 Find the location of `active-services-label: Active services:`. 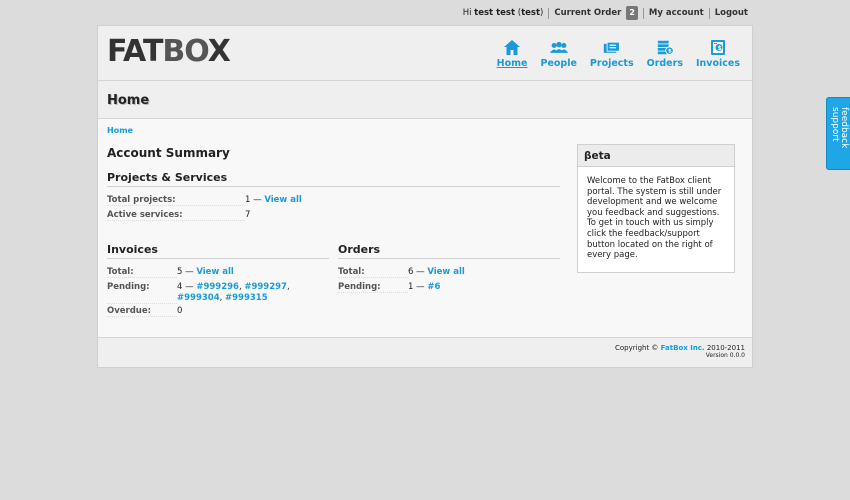

active-services-label: Active services: is located at coordinates (176, 215).